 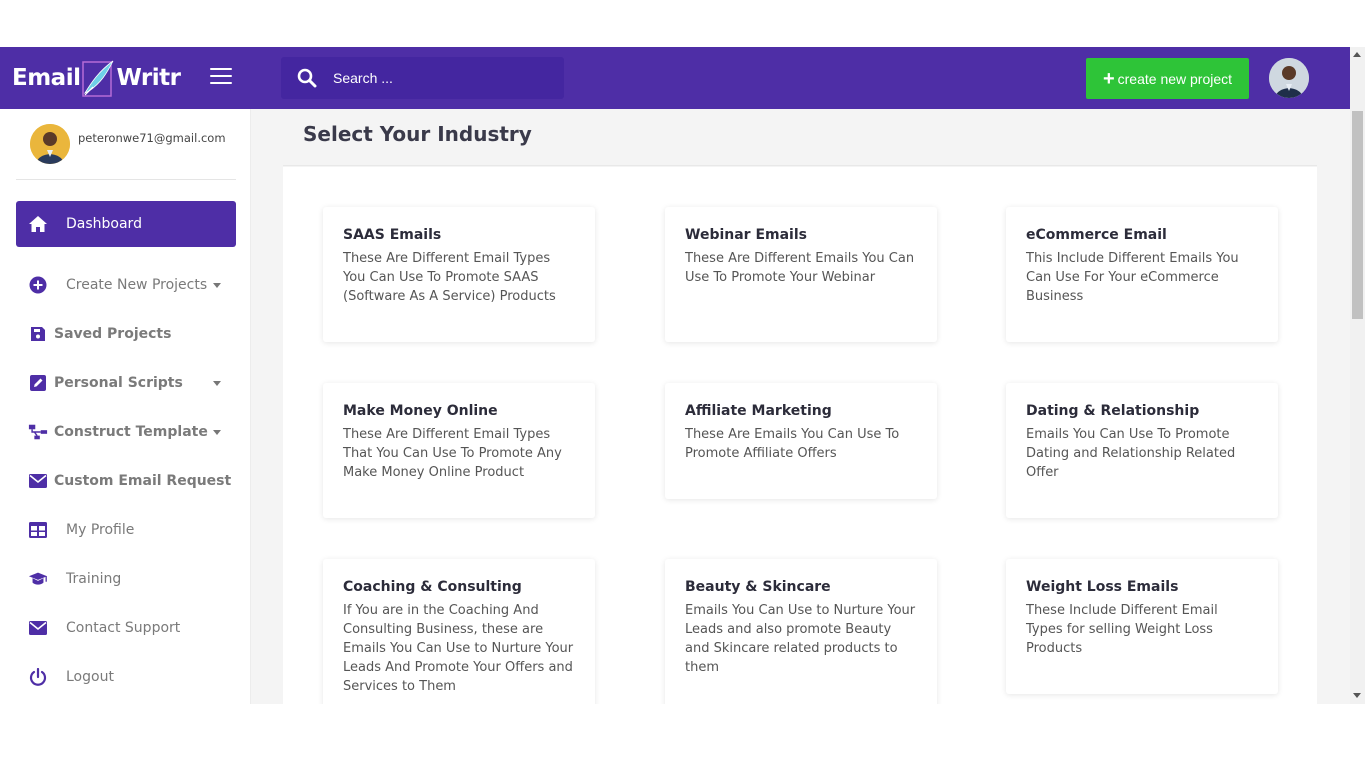 I want to click on sidebar-item-logout: Logout, so click(x=126, y=677).